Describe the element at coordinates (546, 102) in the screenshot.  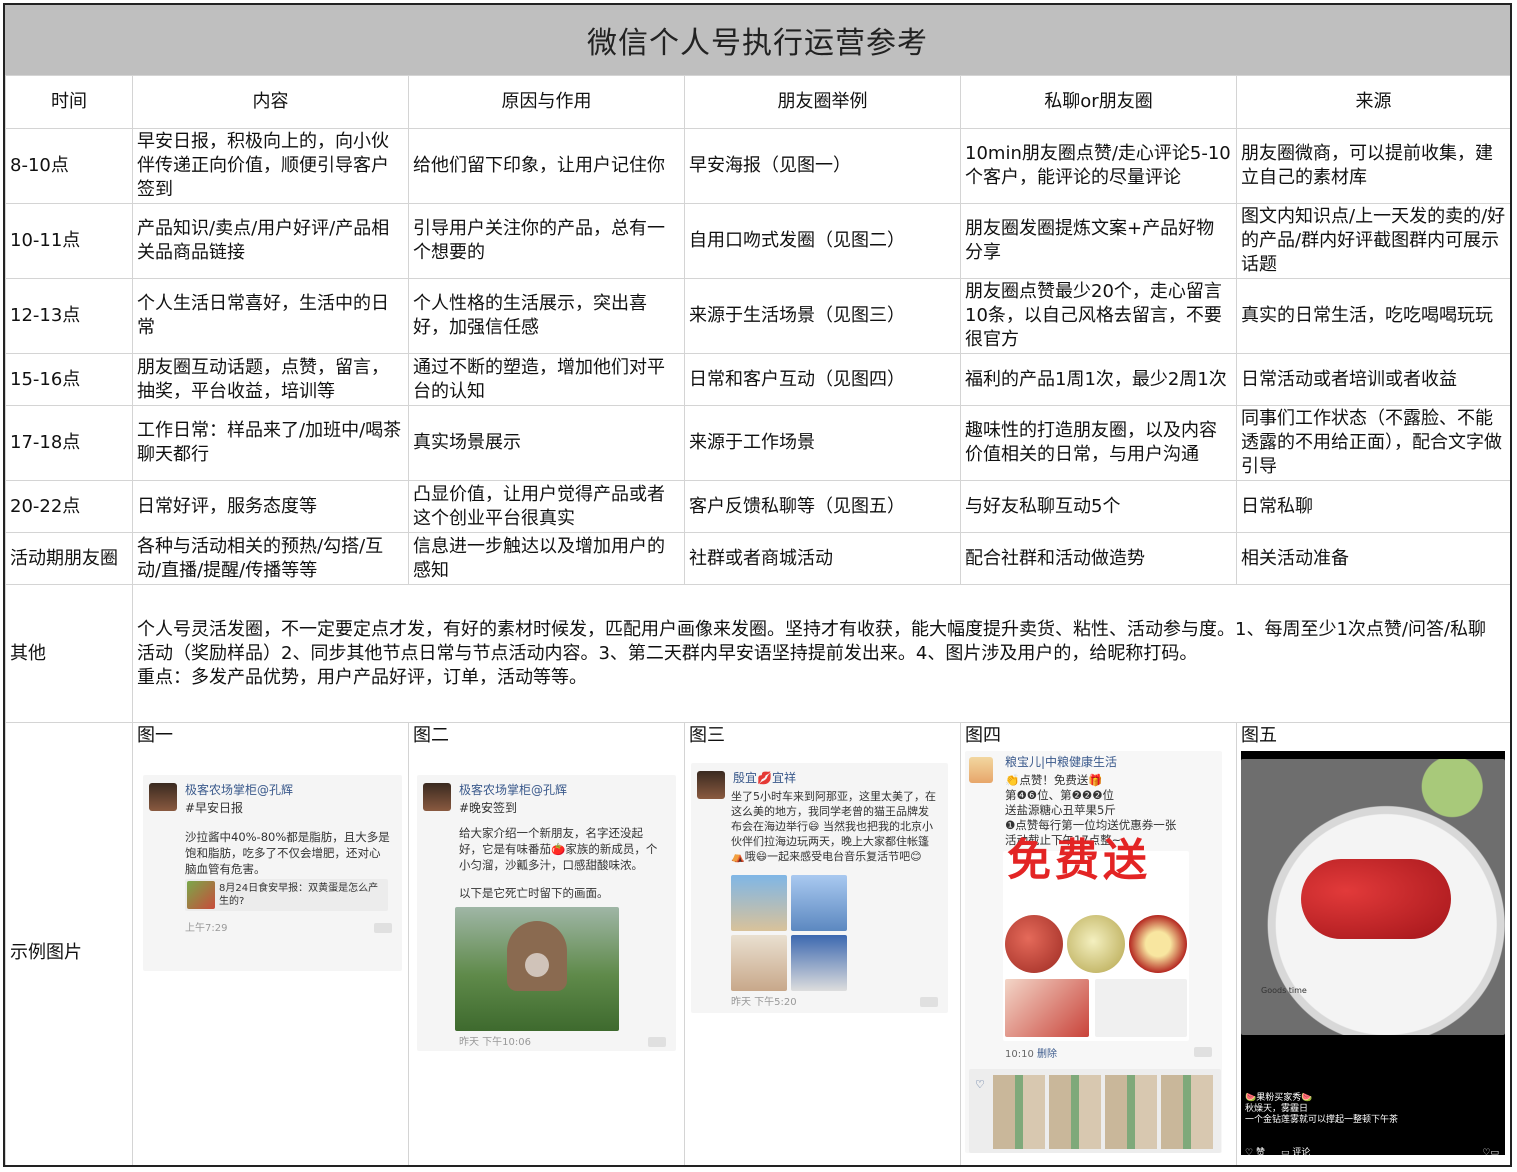
I see `header-reason: 原因与作用` at that location.